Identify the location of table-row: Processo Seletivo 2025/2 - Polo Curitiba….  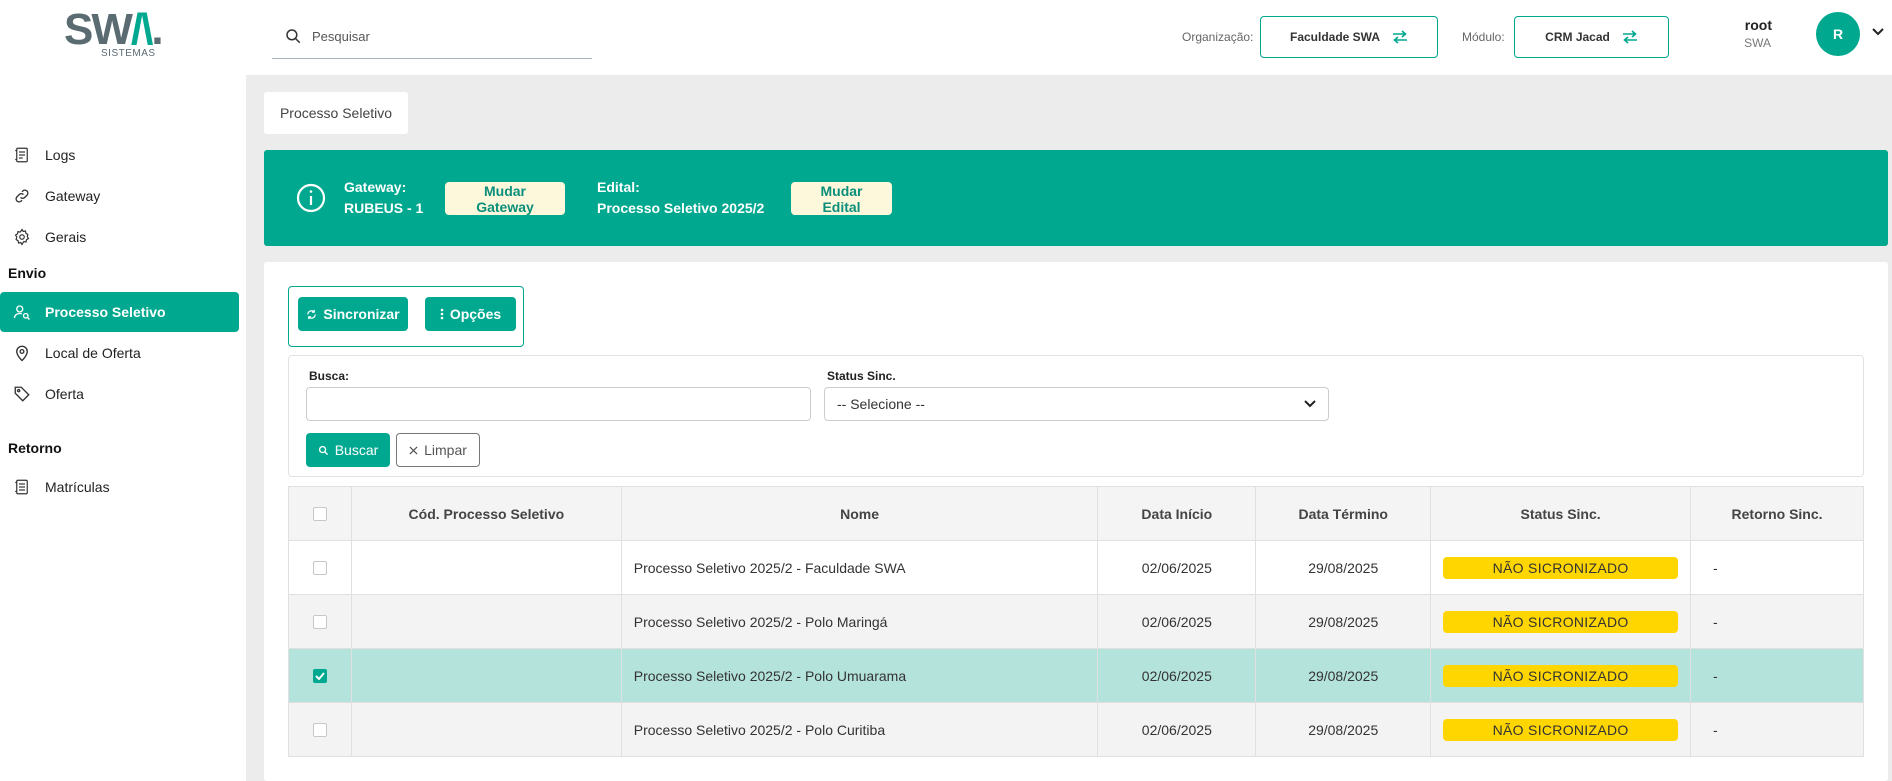
(1076, 729).